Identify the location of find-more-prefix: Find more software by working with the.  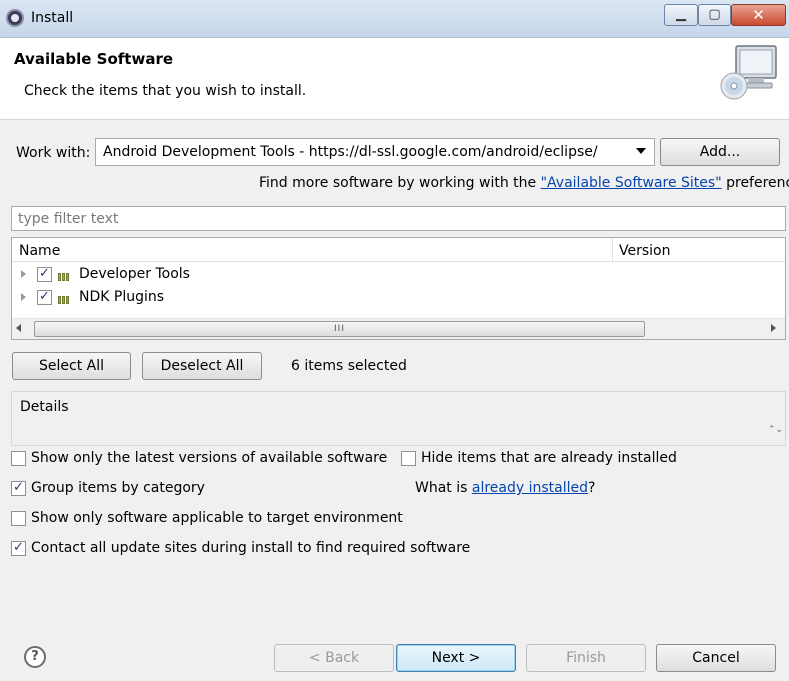
(400, 183).